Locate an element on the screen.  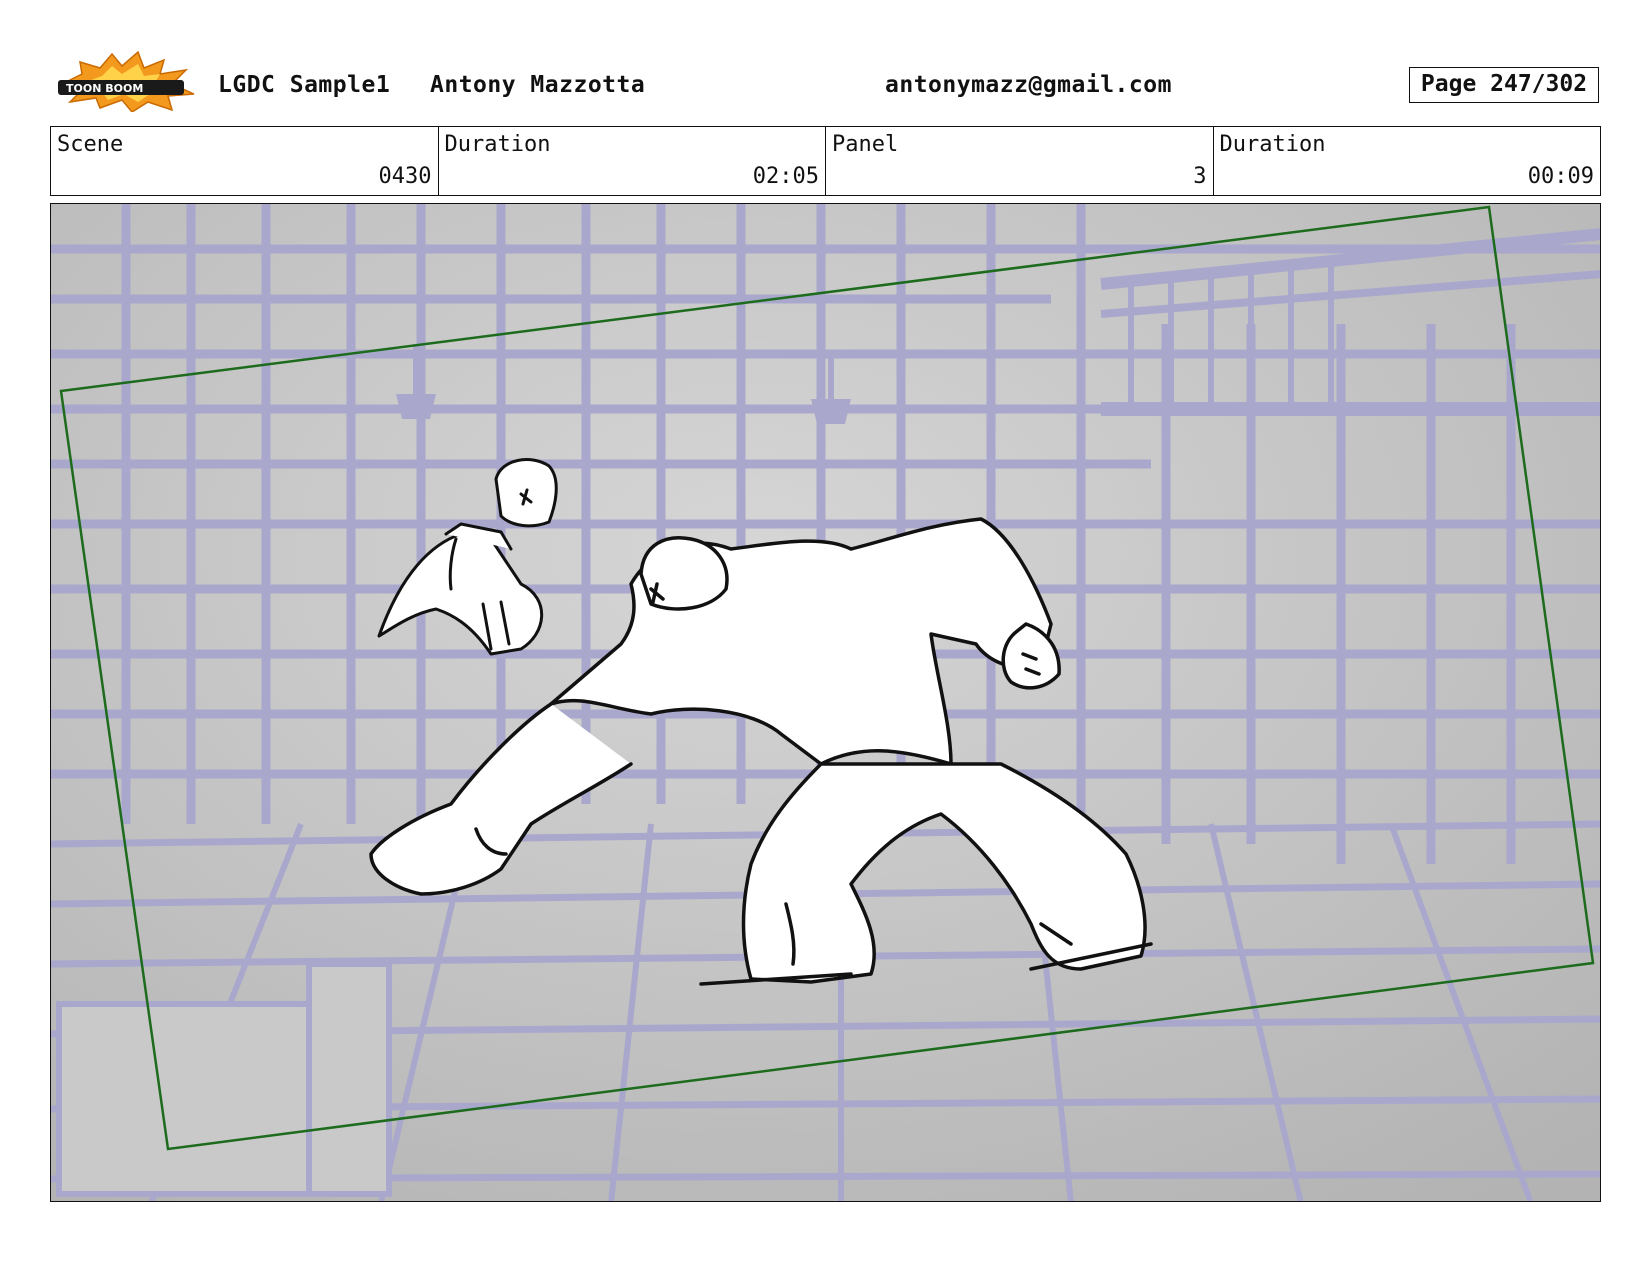
page-indicator: Page 247/302 is located at coordinates (1504, 85).